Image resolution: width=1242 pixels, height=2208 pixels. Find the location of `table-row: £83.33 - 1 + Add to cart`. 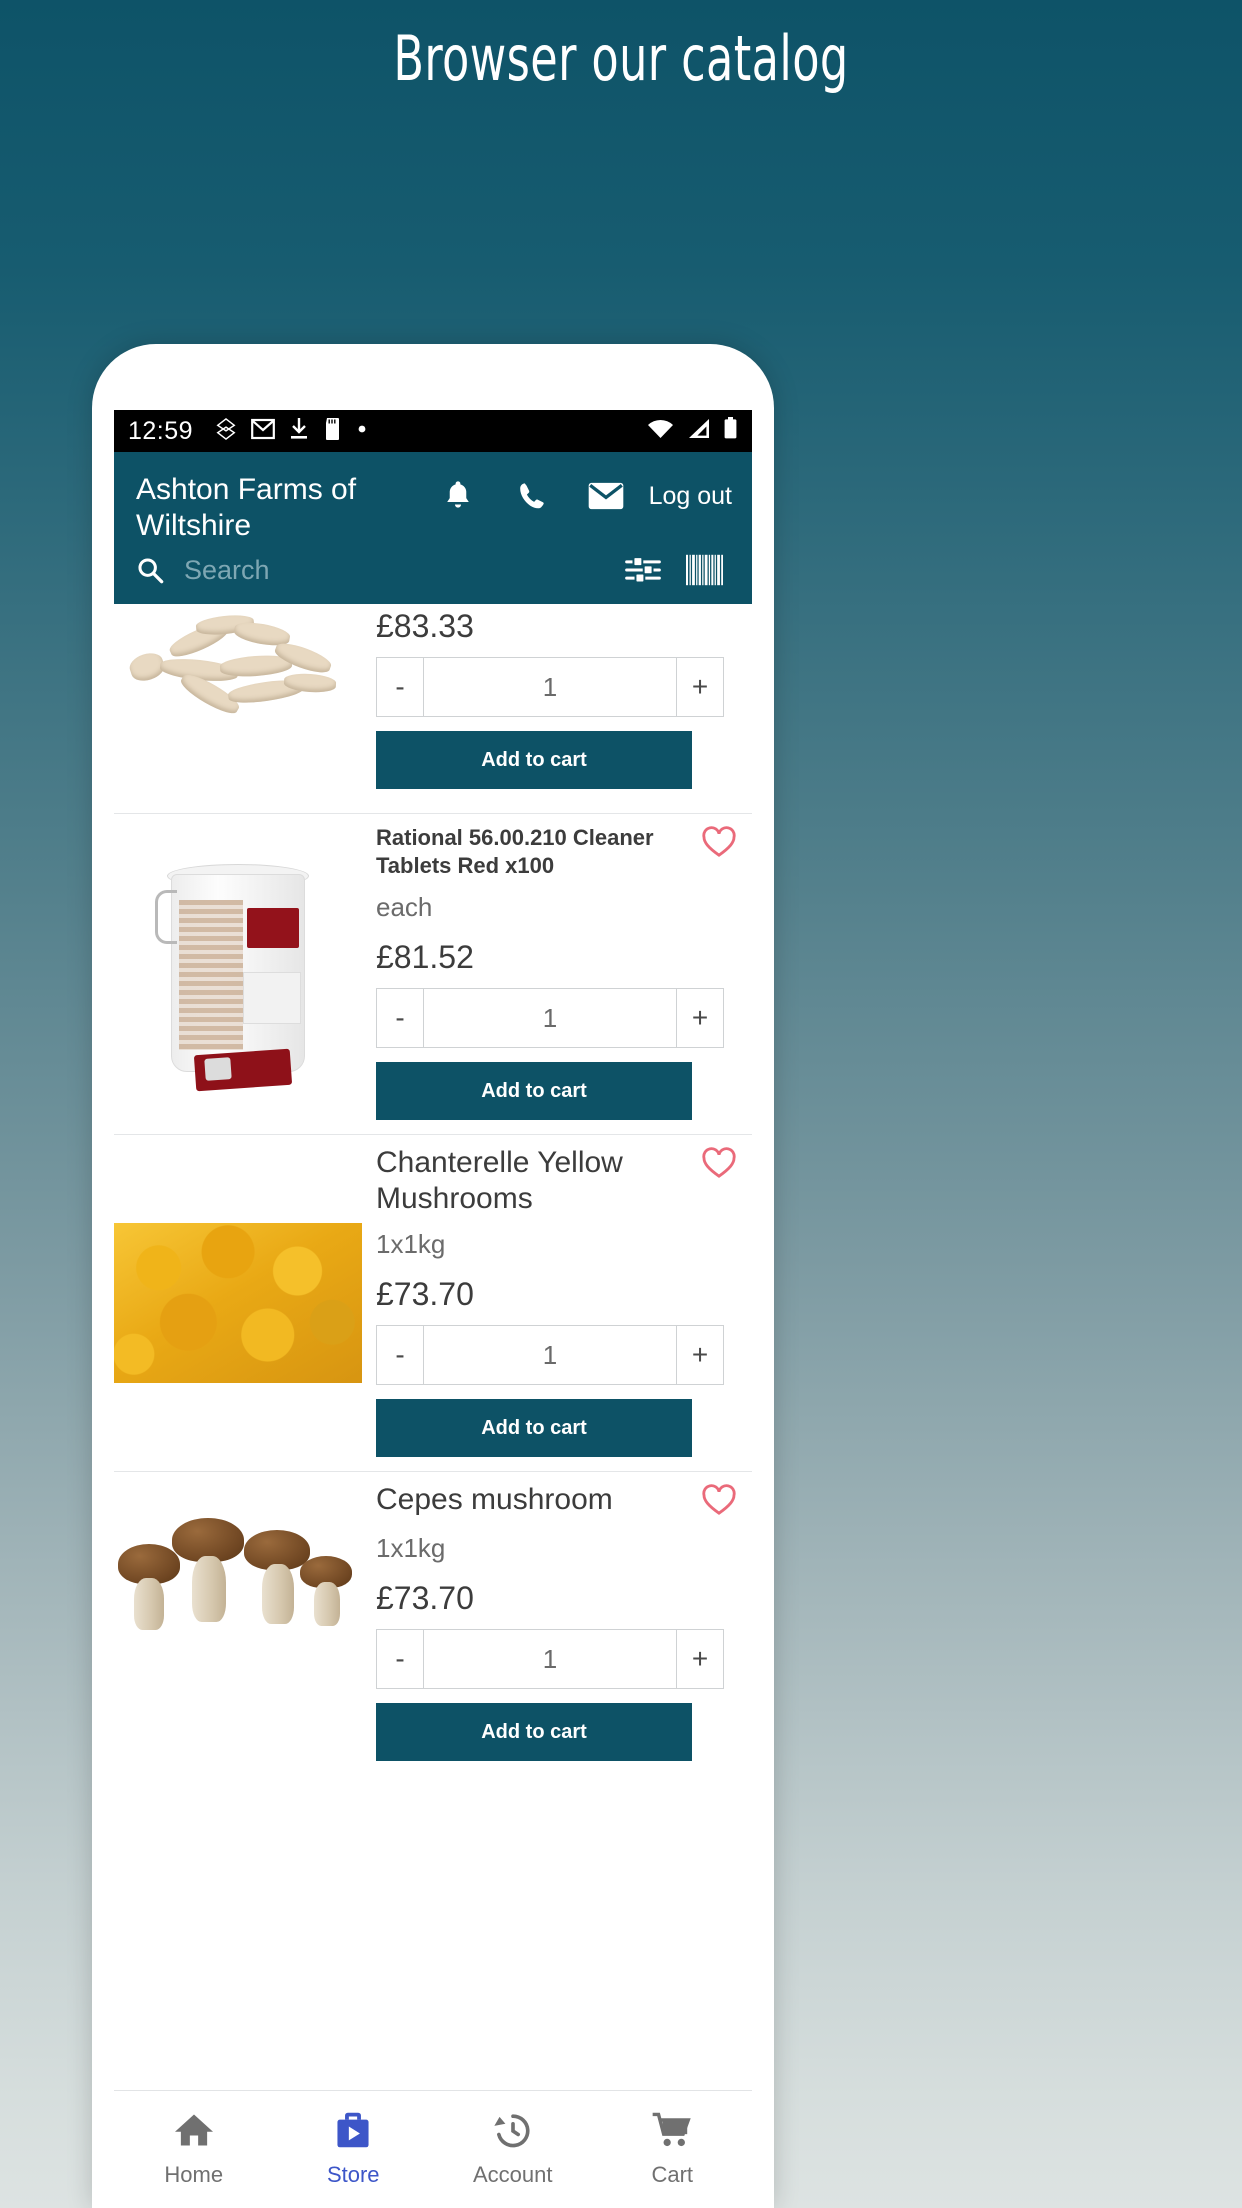

table-row: £83.33 - 1 + Add to cart is located at coordinates (433, 709).